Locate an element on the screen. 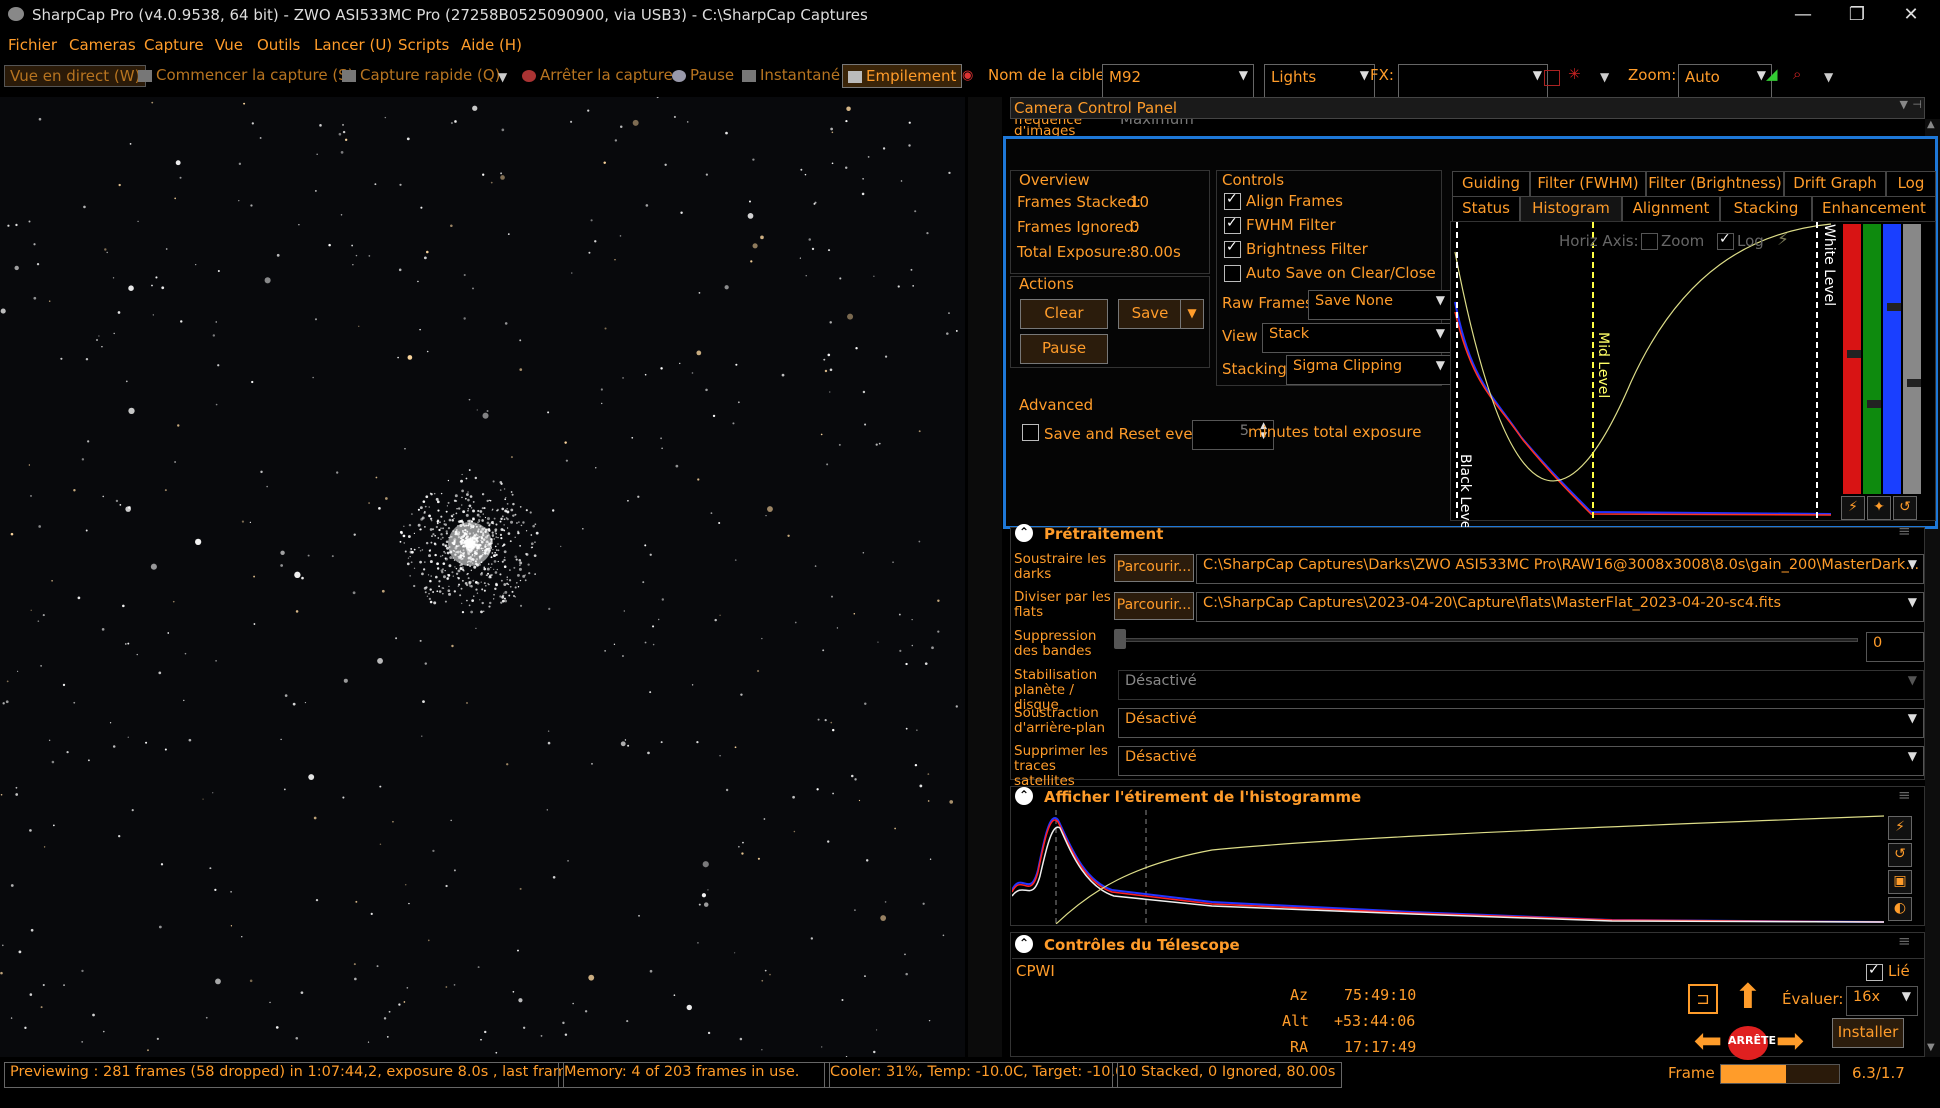 Image resolution: width=1940 pixels, height=1108 pixels. histogram-icon: ◢ is located at coordinates (1772, 74).